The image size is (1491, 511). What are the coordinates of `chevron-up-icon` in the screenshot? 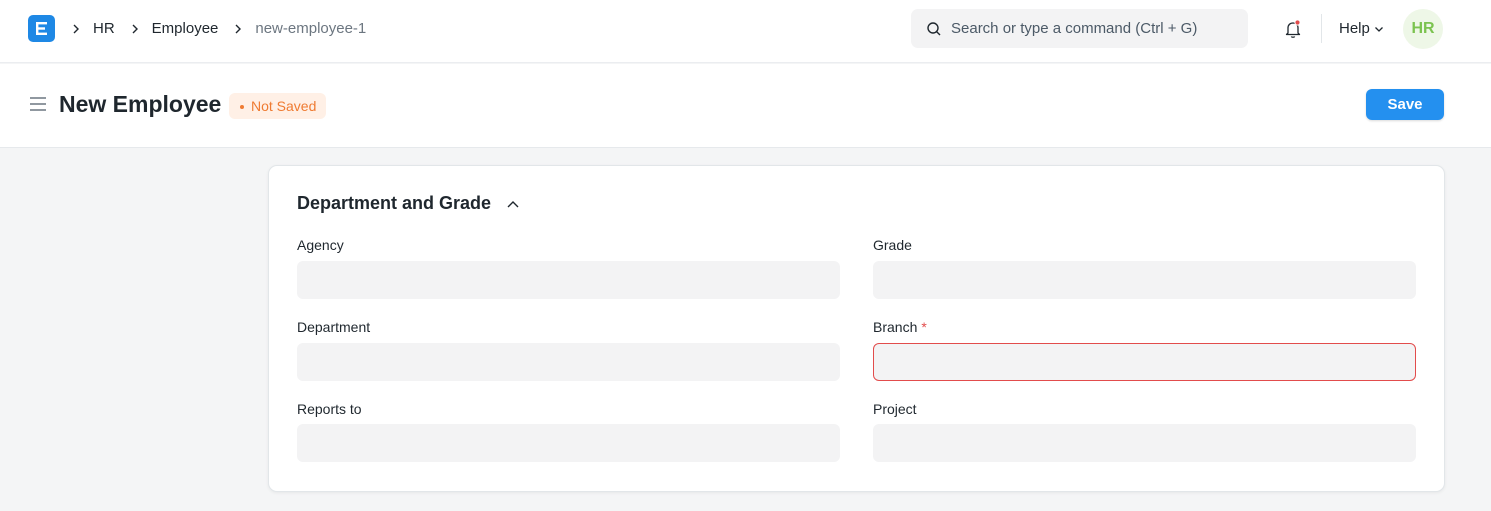 It's located at (513, 204).